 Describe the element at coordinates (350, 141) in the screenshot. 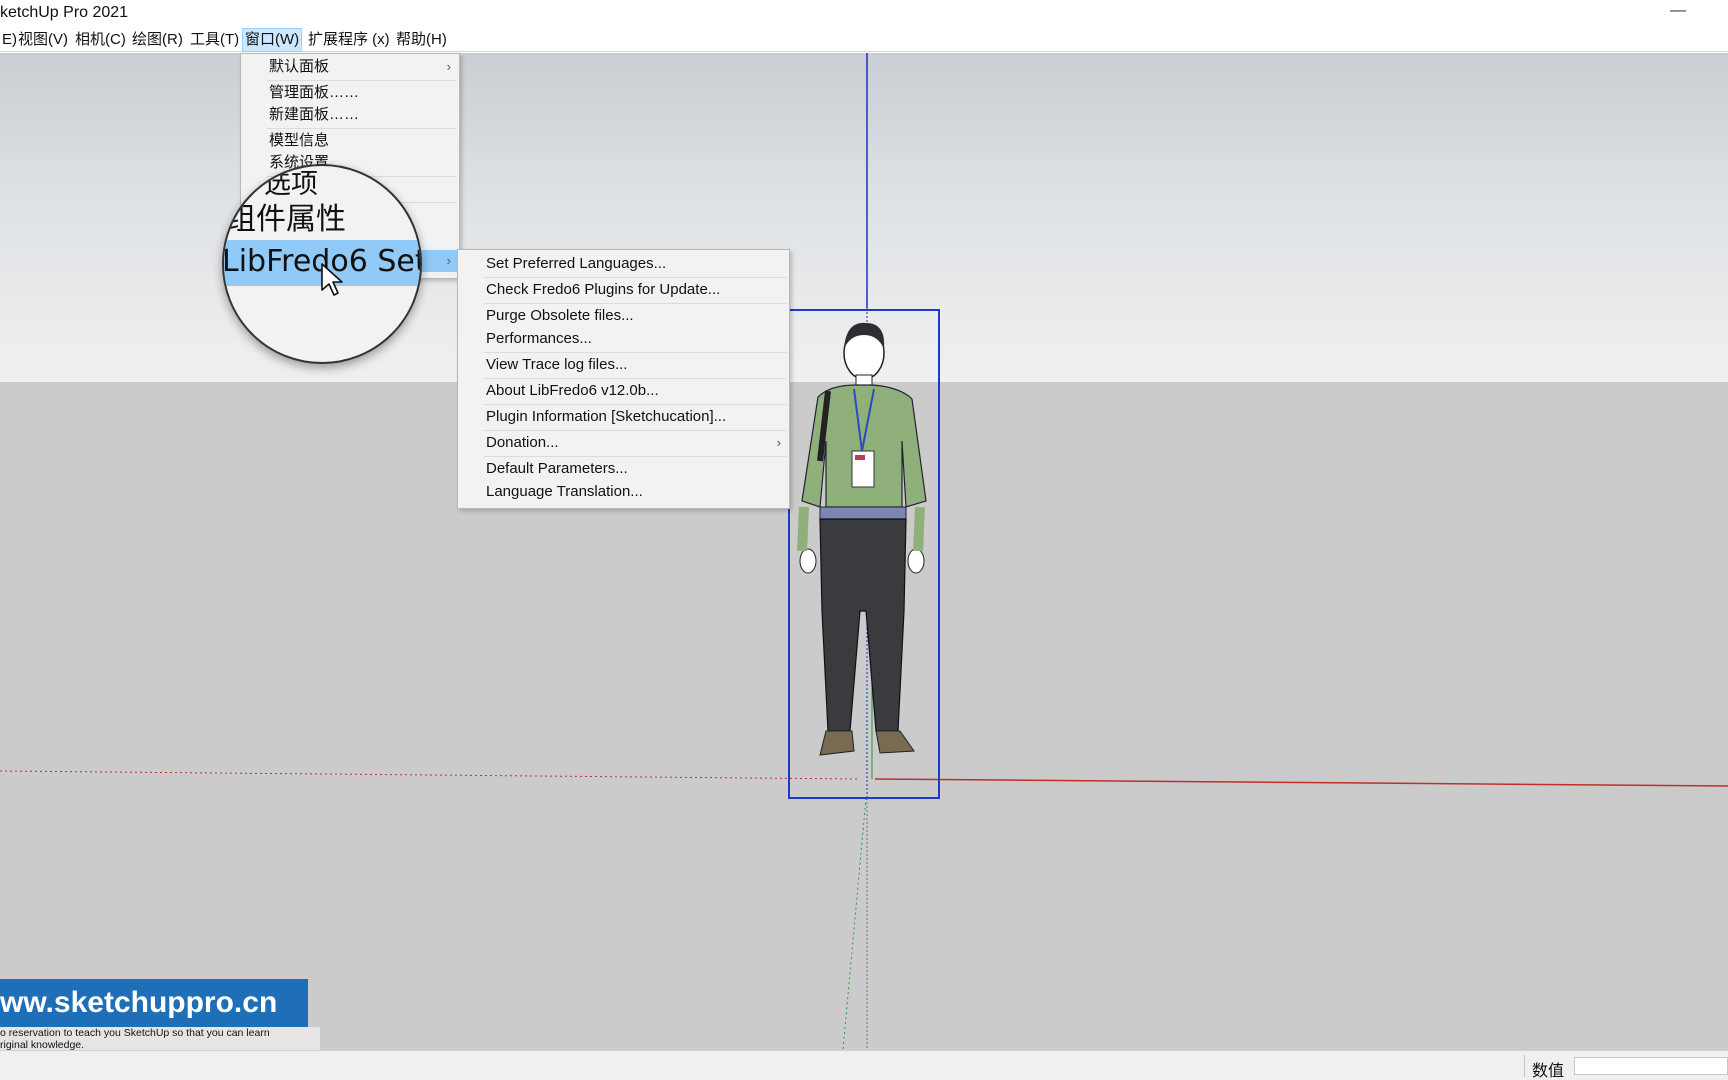

I see `menu-item-model-info: 模型信息` at that location.